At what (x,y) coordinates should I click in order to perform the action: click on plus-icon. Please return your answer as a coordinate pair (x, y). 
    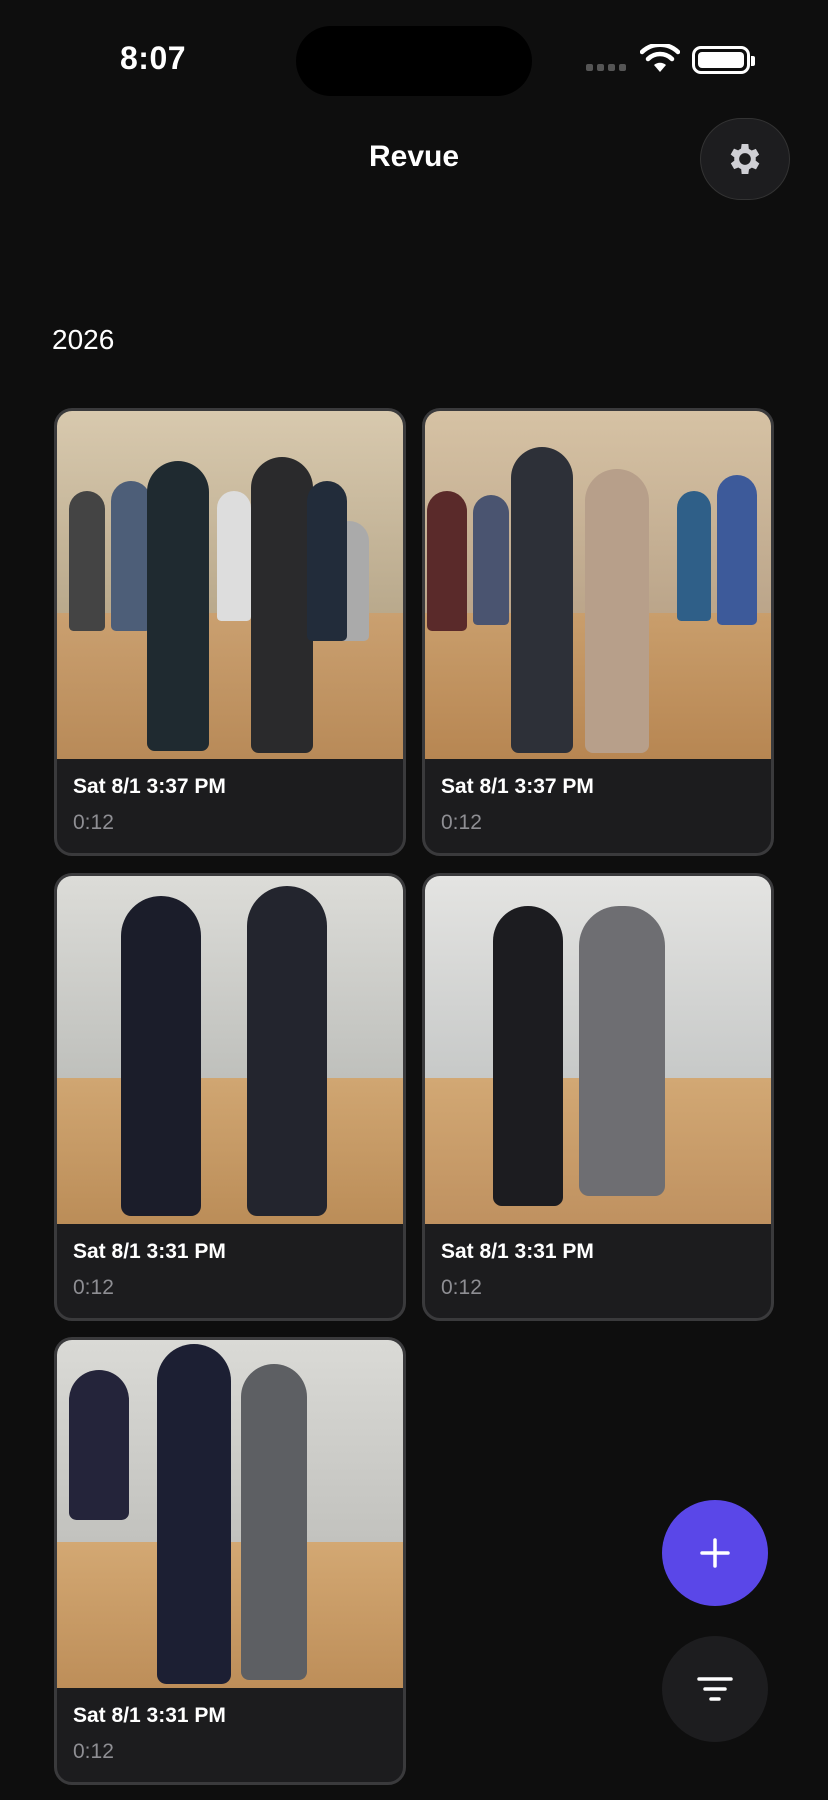
    Looking at the image, I should click on (715, 1553).